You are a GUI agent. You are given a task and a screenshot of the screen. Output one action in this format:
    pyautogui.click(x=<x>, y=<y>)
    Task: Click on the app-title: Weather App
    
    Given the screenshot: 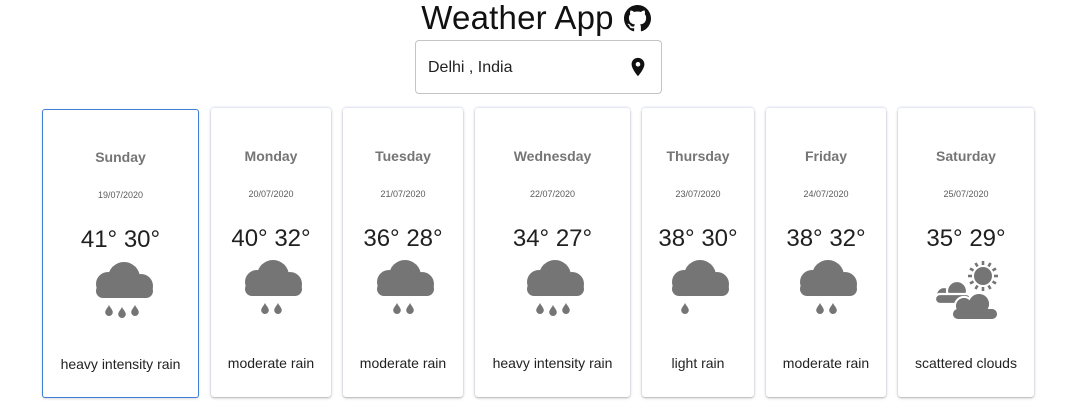 What is the action you would take?
    pyautogui.click(x=517, y=18)
    